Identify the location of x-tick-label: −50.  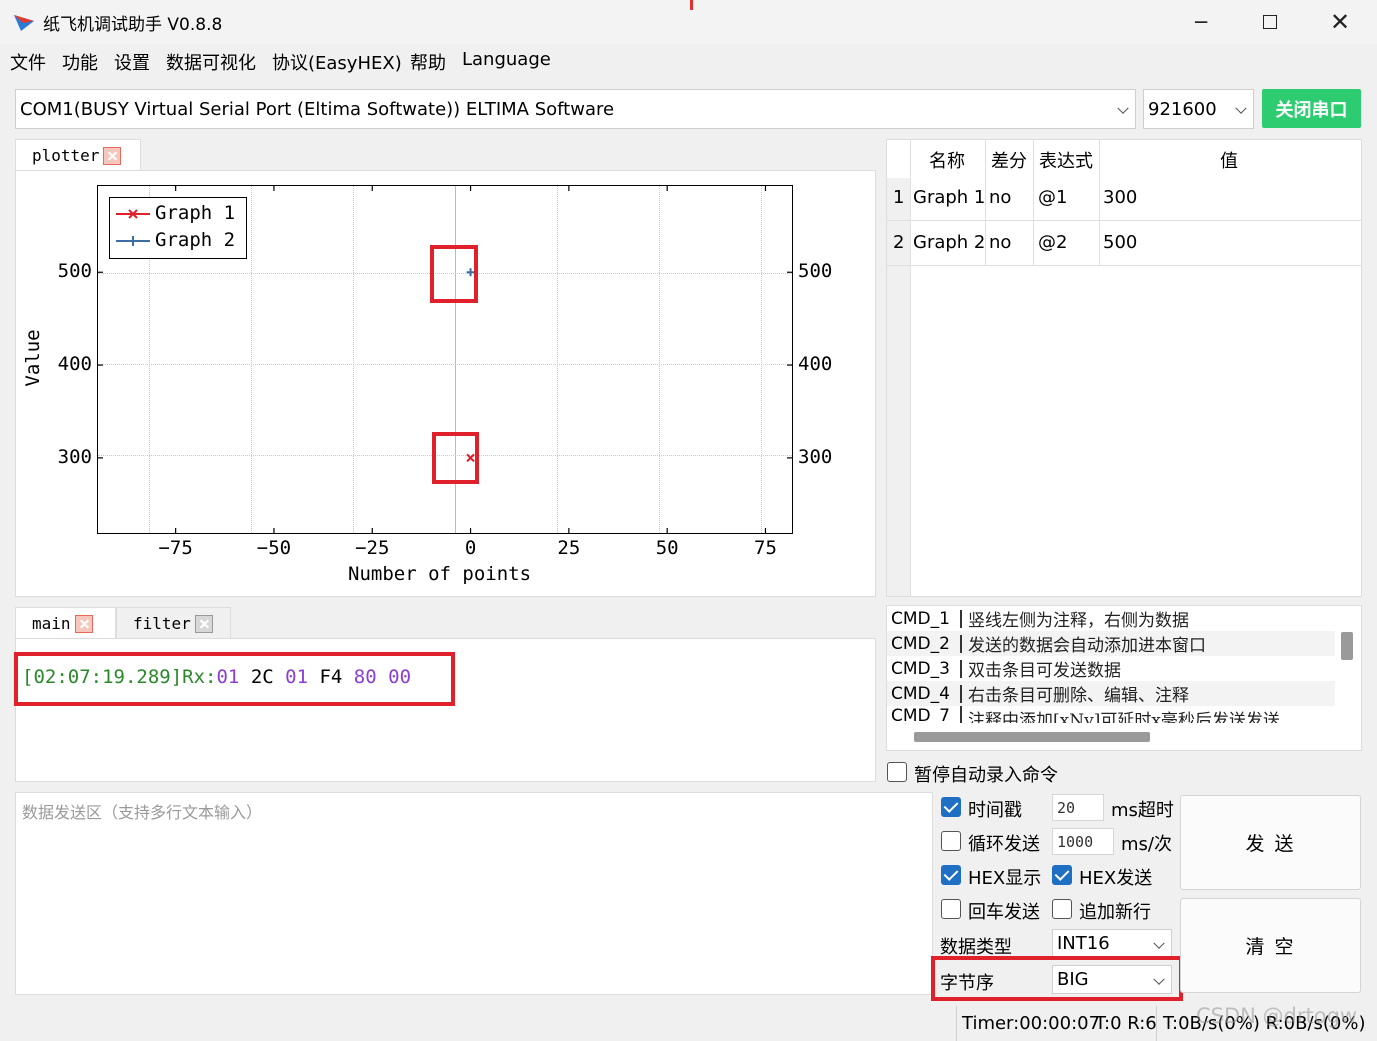
(274, 548).